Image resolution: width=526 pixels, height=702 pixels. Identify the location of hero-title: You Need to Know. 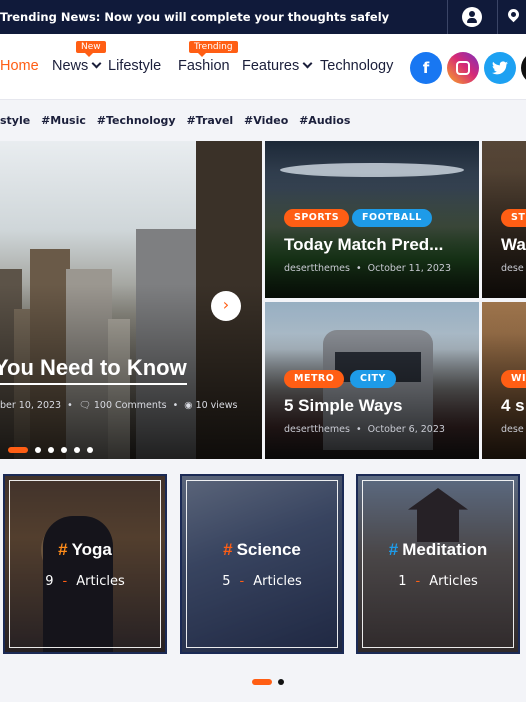
(93, 370).